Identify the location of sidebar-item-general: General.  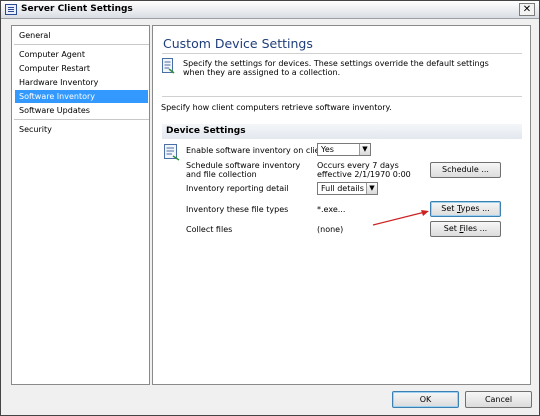
(81, 35).